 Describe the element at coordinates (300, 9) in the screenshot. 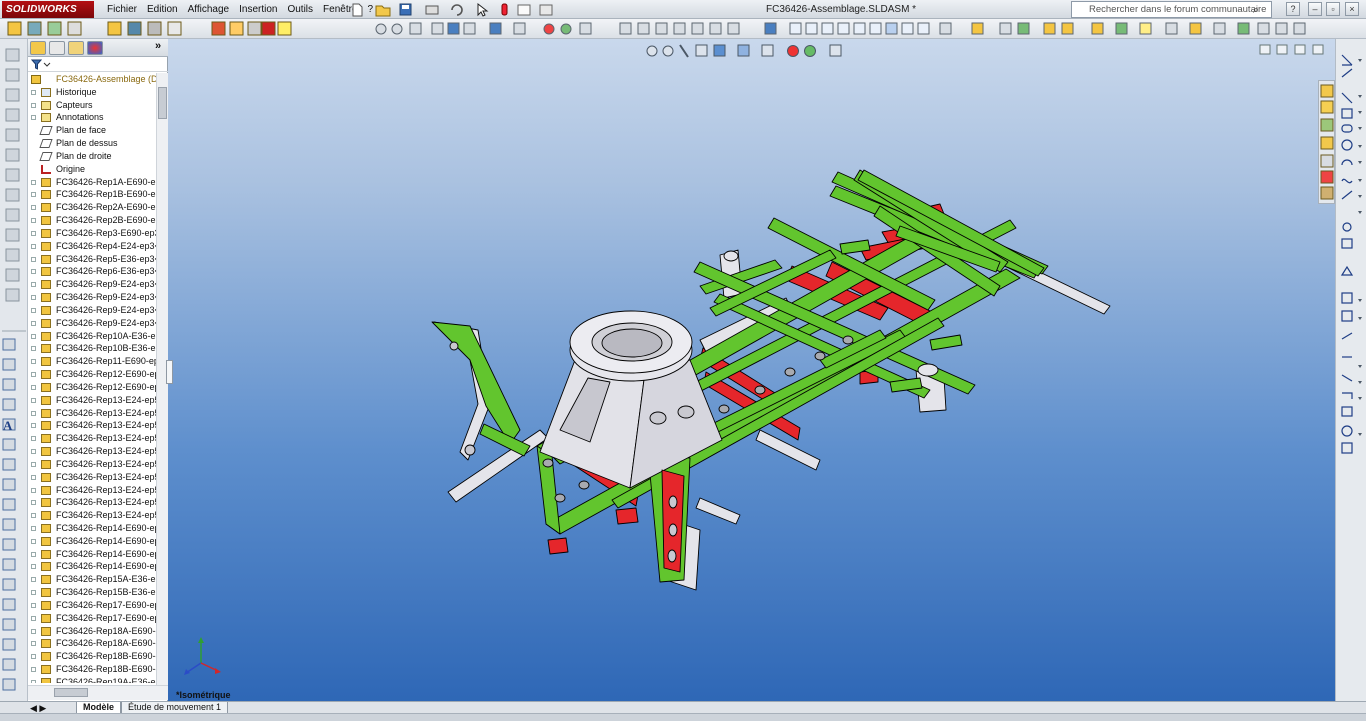

I see `menu-outils: Outils` at that location.